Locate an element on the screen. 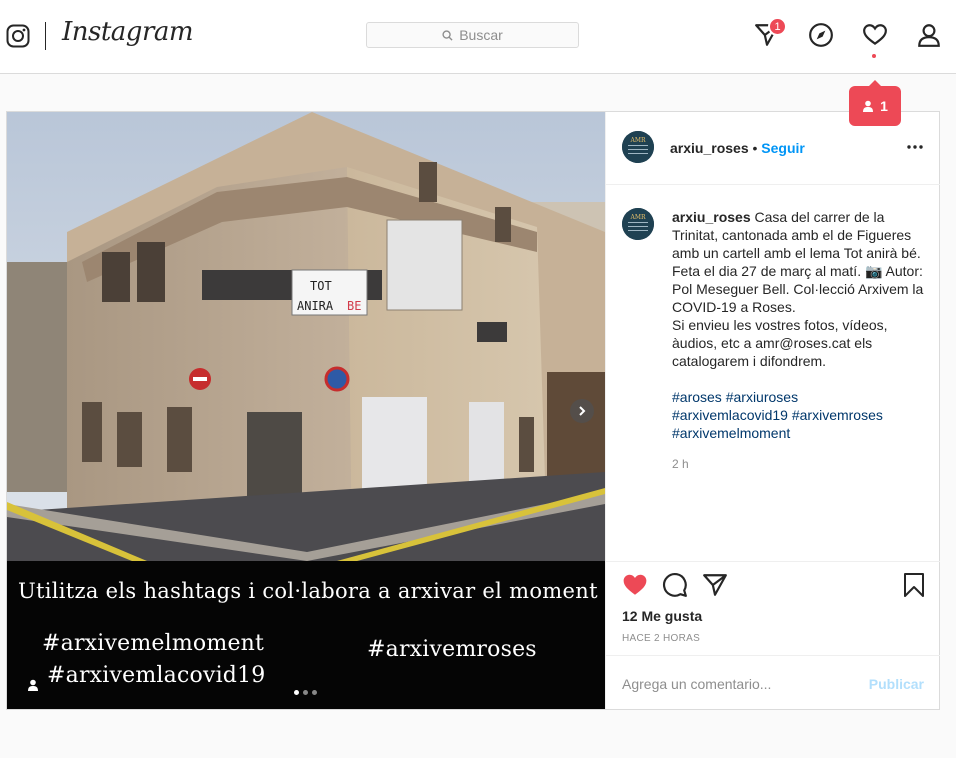  carousel-indicator is located at coordinates (305, 692).